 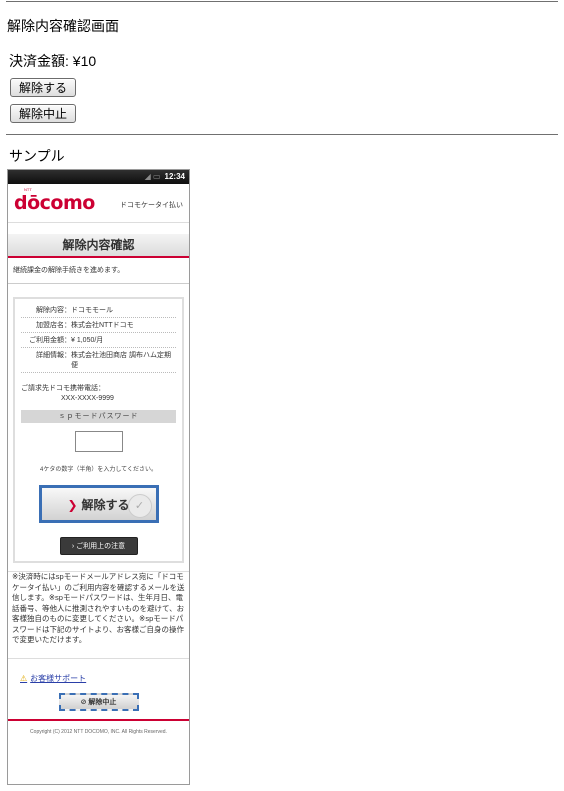 I want to click on signal-icon: ◢ ▭, so click(x=152, y=176).